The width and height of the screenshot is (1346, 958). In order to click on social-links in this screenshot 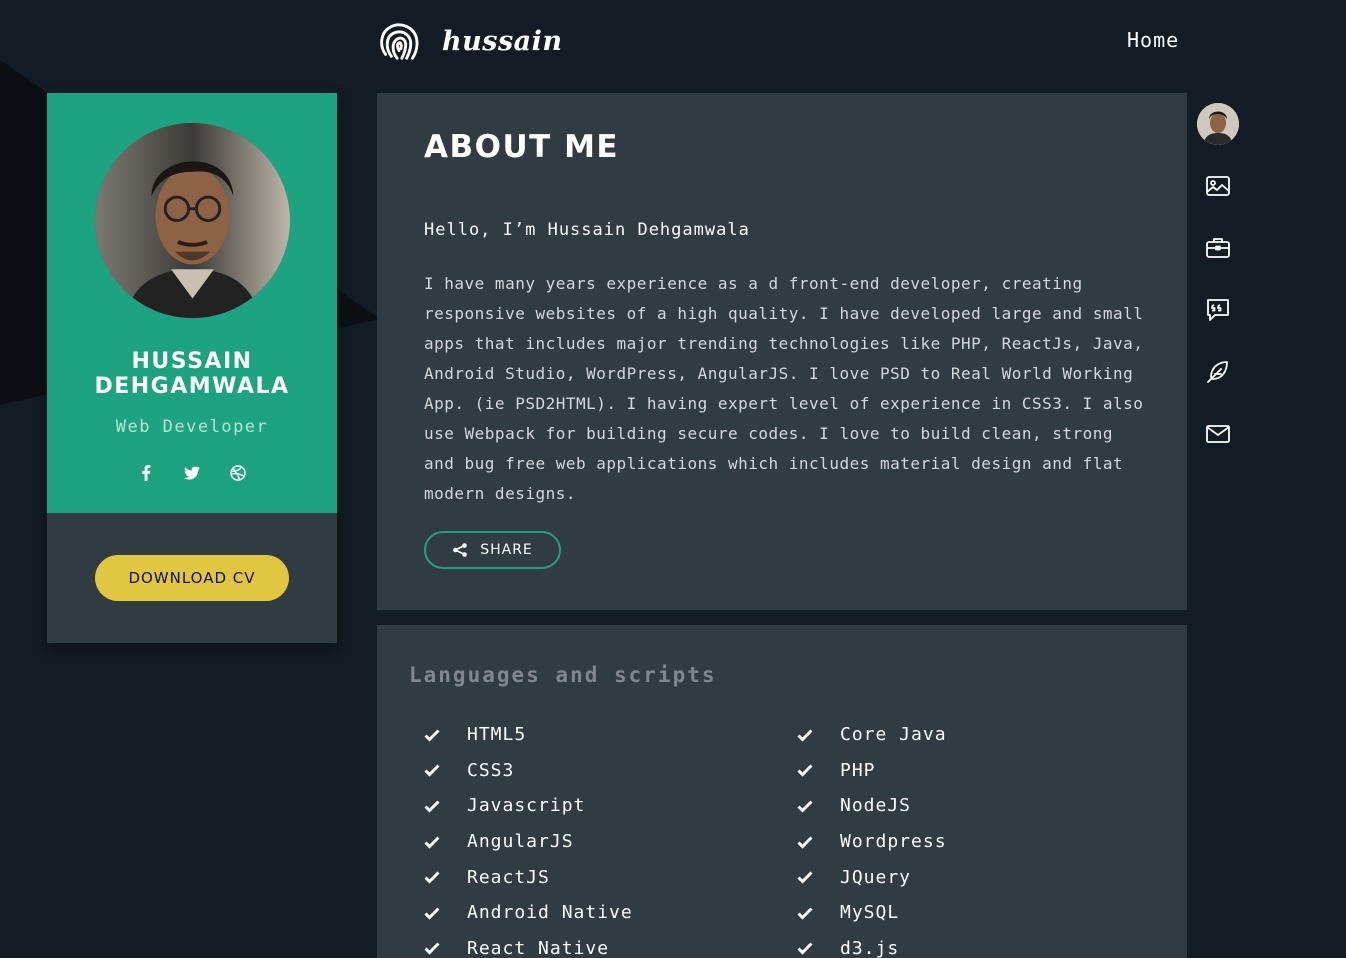, I will do `click(192, 473)`.